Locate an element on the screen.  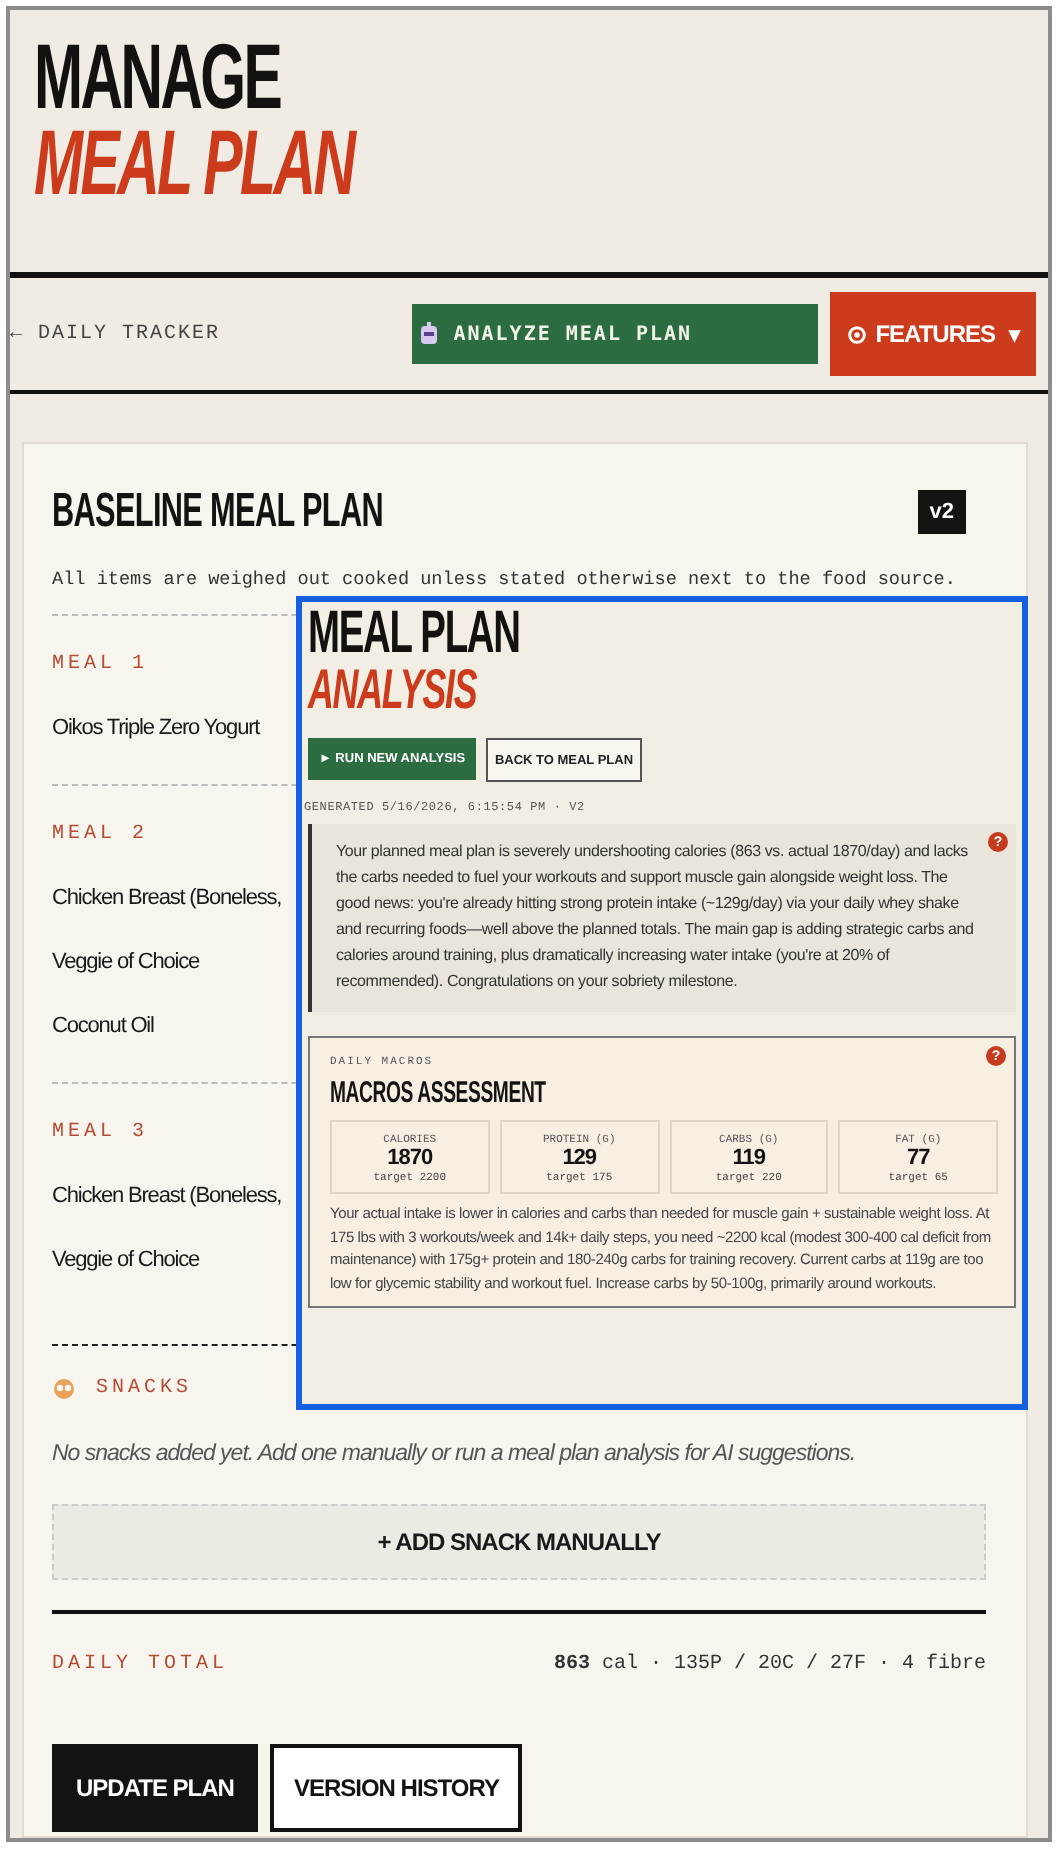
stat-value: 77 is located at coordinates (918, 1158).